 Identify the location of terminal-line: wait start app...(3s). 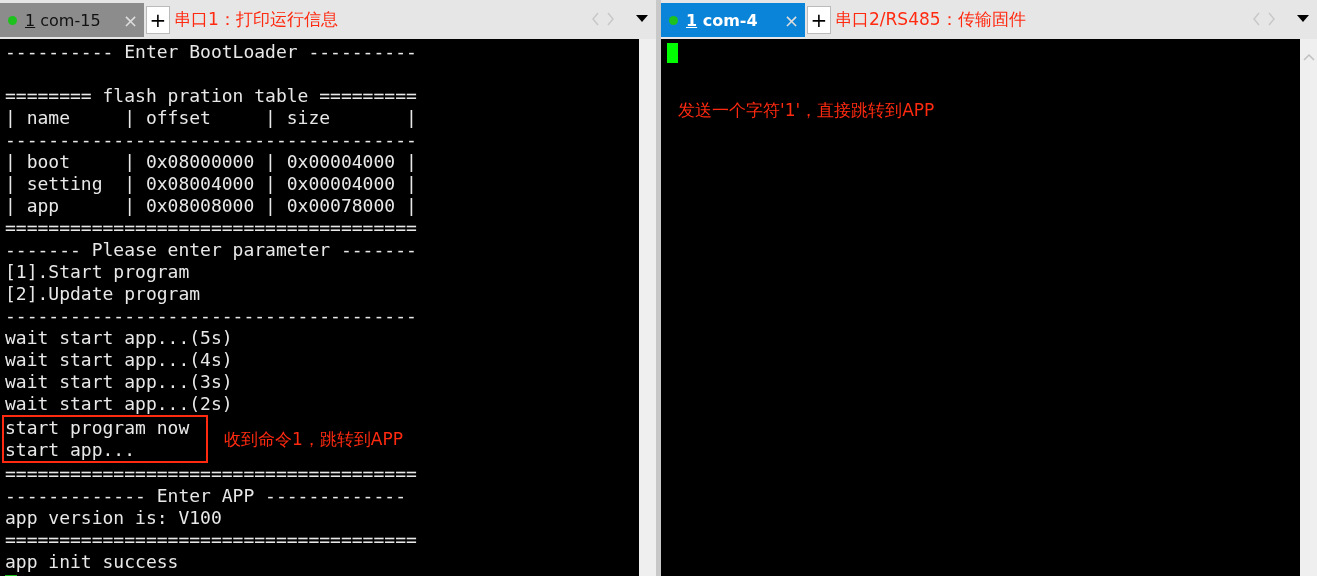
(119, 382).